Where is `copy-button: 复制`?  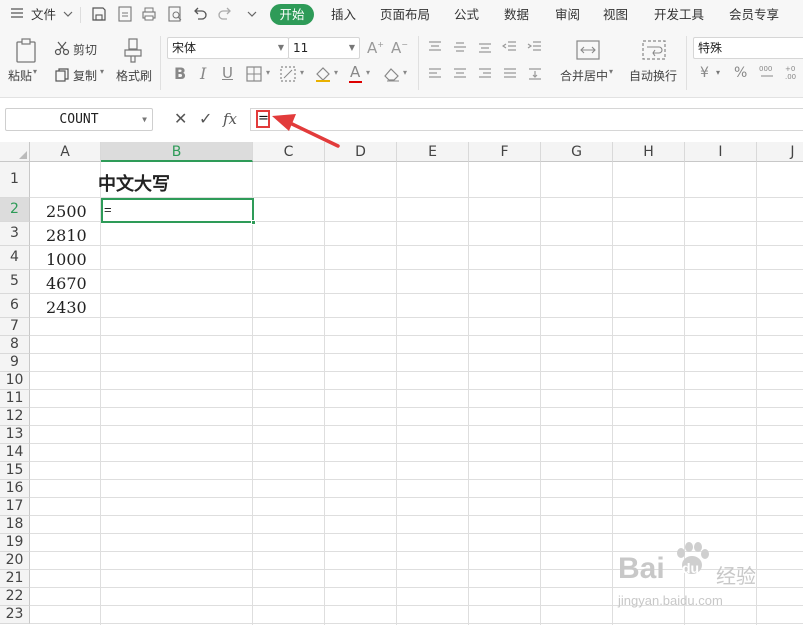 copy-button: 复制 is located at coordinates (85, 75).